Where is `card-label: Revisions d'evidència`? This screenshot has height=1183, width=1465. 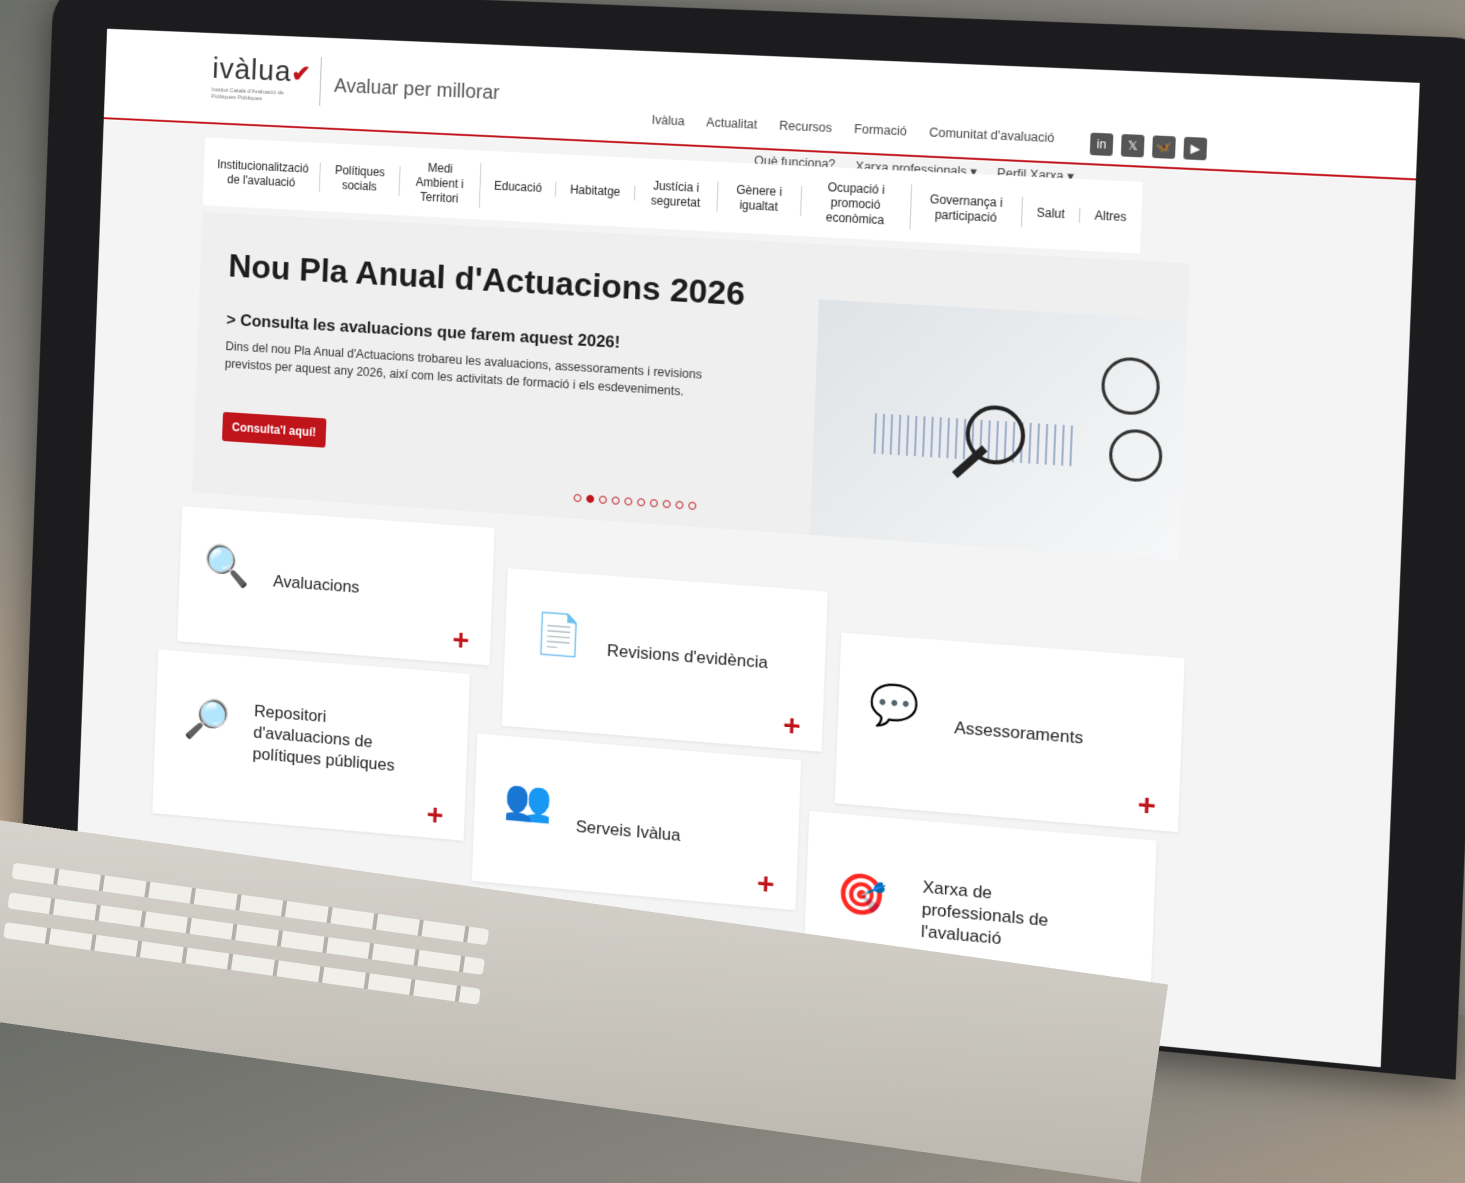 card-label: Revisions d'evidència is located at coordinates (688, 657).